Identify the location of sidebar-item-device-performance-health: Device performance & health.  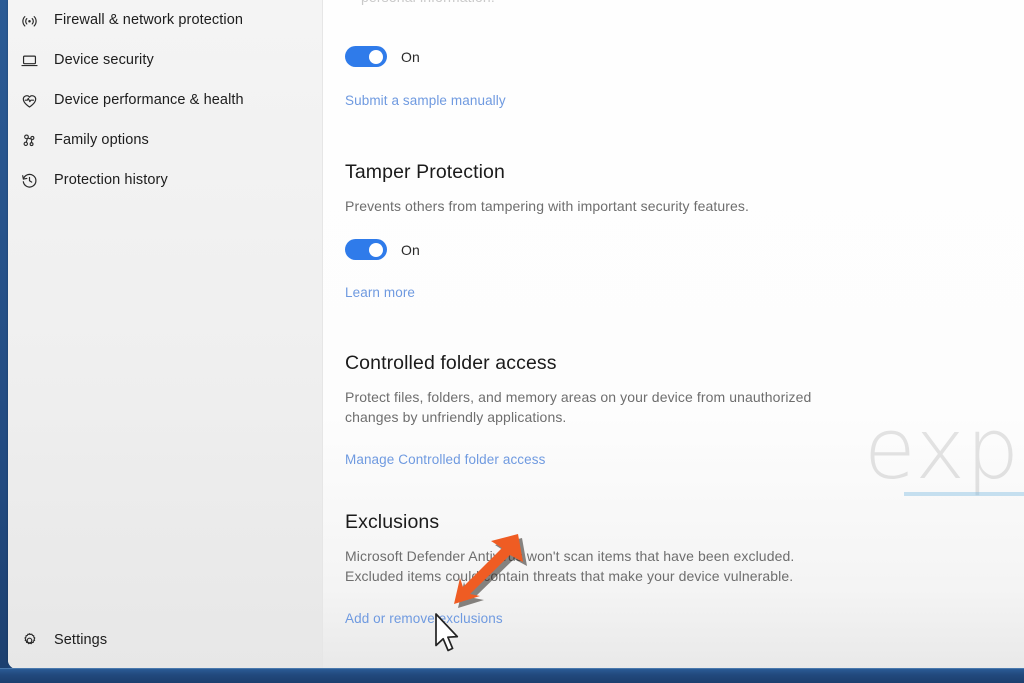
(165, 100).